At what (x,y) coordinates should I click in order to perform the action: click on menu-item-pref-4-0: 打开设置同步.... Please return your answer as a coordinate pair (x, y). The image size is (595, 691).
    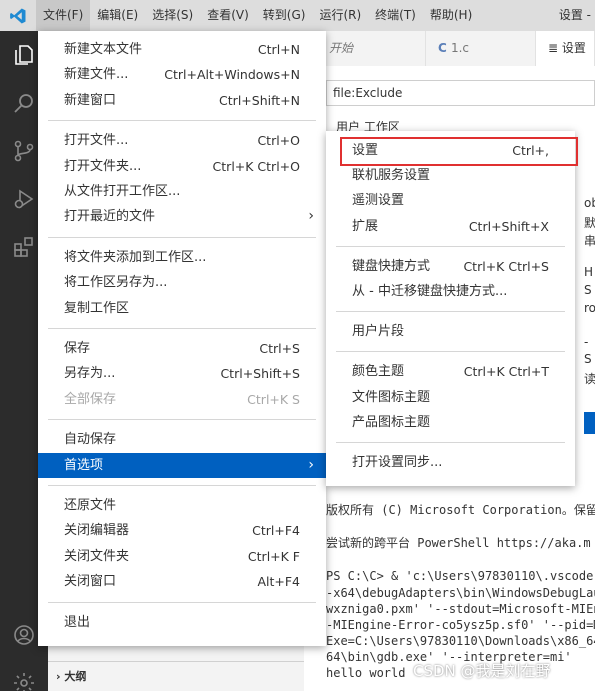
    Looking at the image, I should click on (450, 462).